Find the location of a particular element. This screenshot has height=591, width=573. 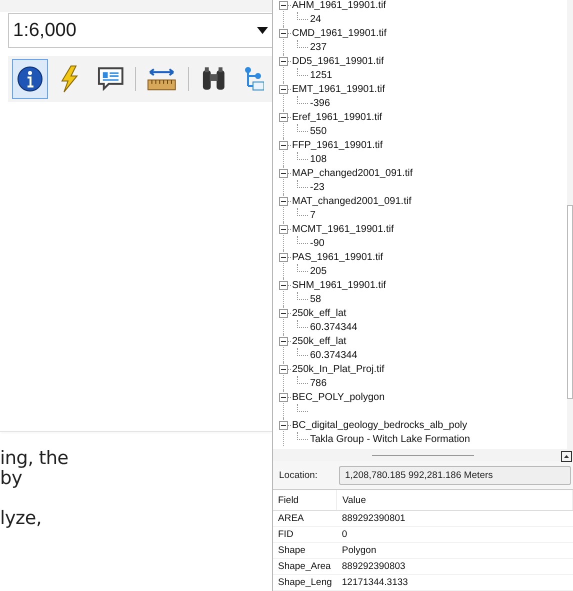

layer-name: CMD_1961_19901.tif is located at coordinates (339, 33).